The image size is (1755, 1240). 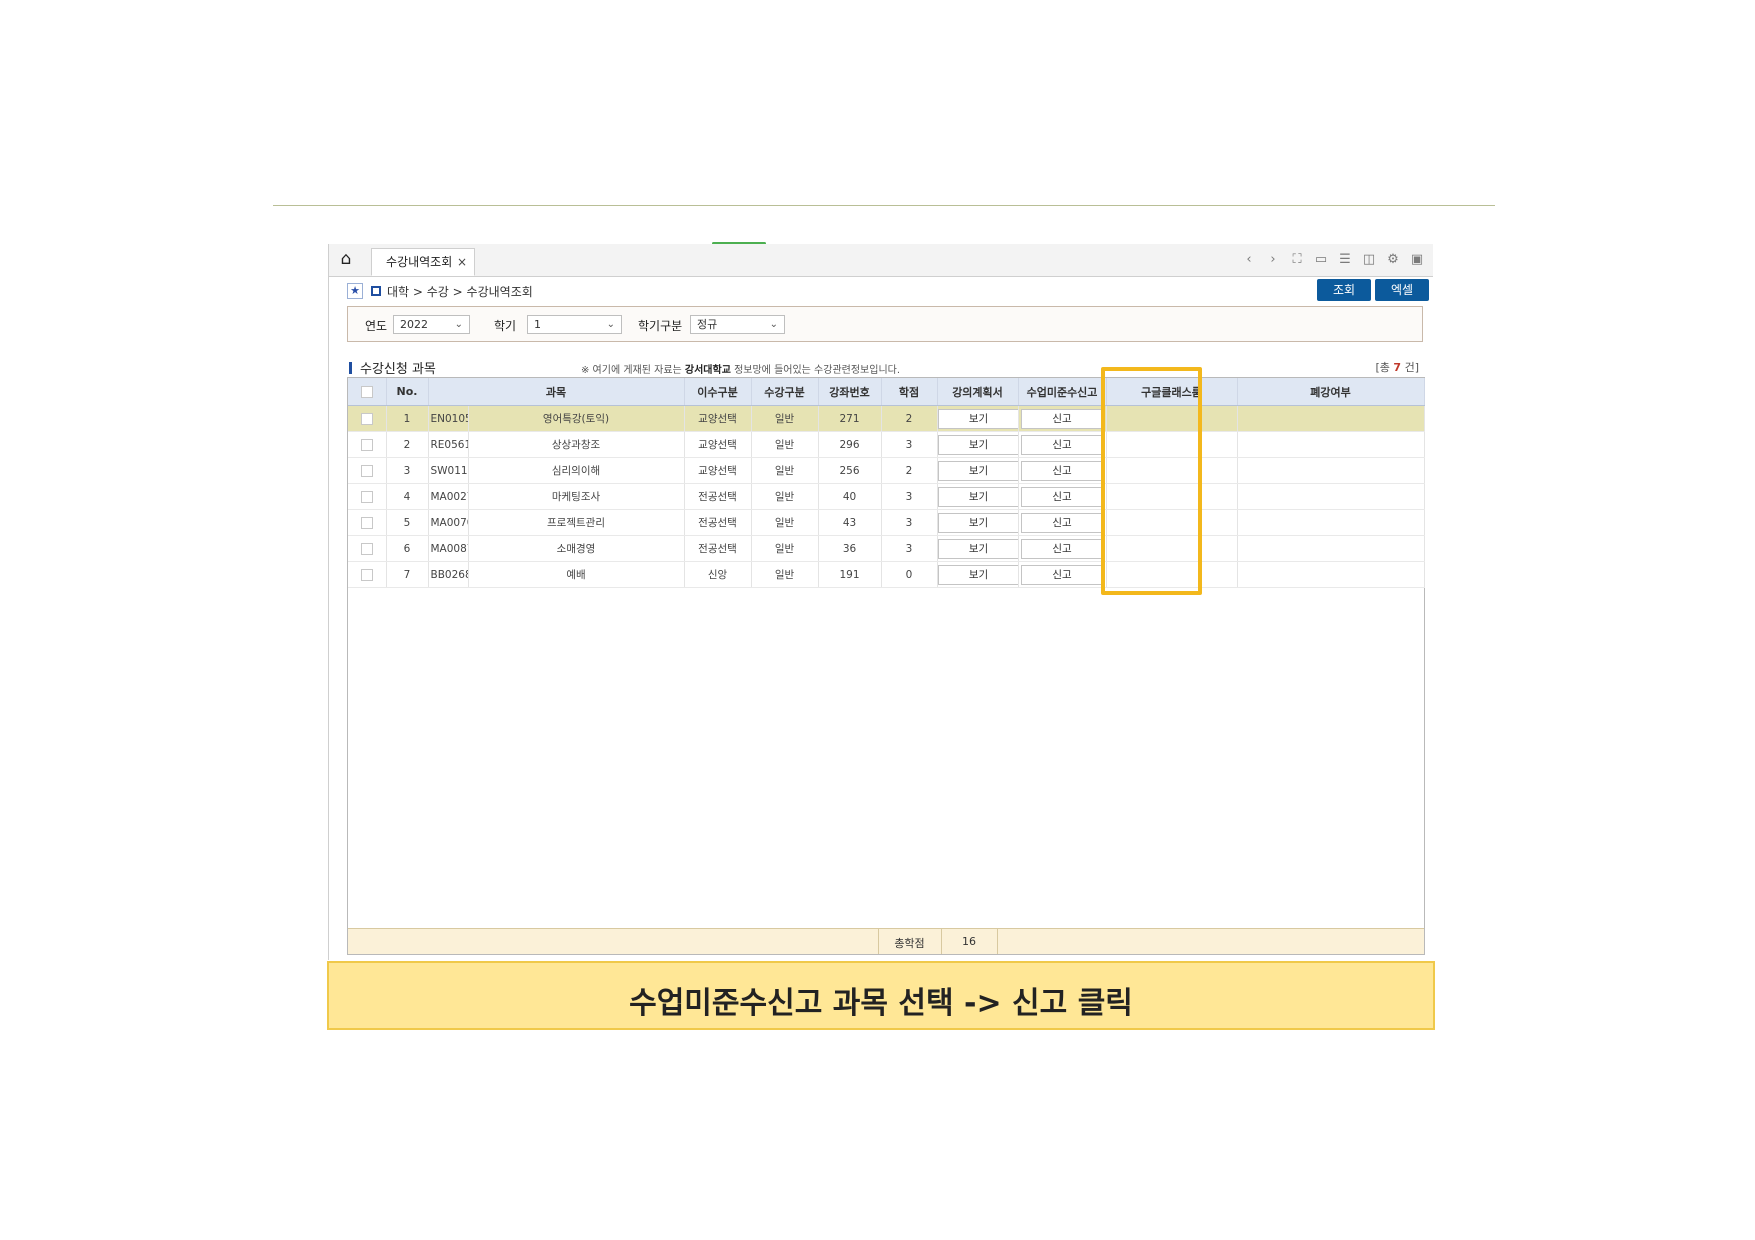 What do you see at coordinates (407, 418) in the screenshot?
I see `row-no: 1` at bounding box center [407, 418].